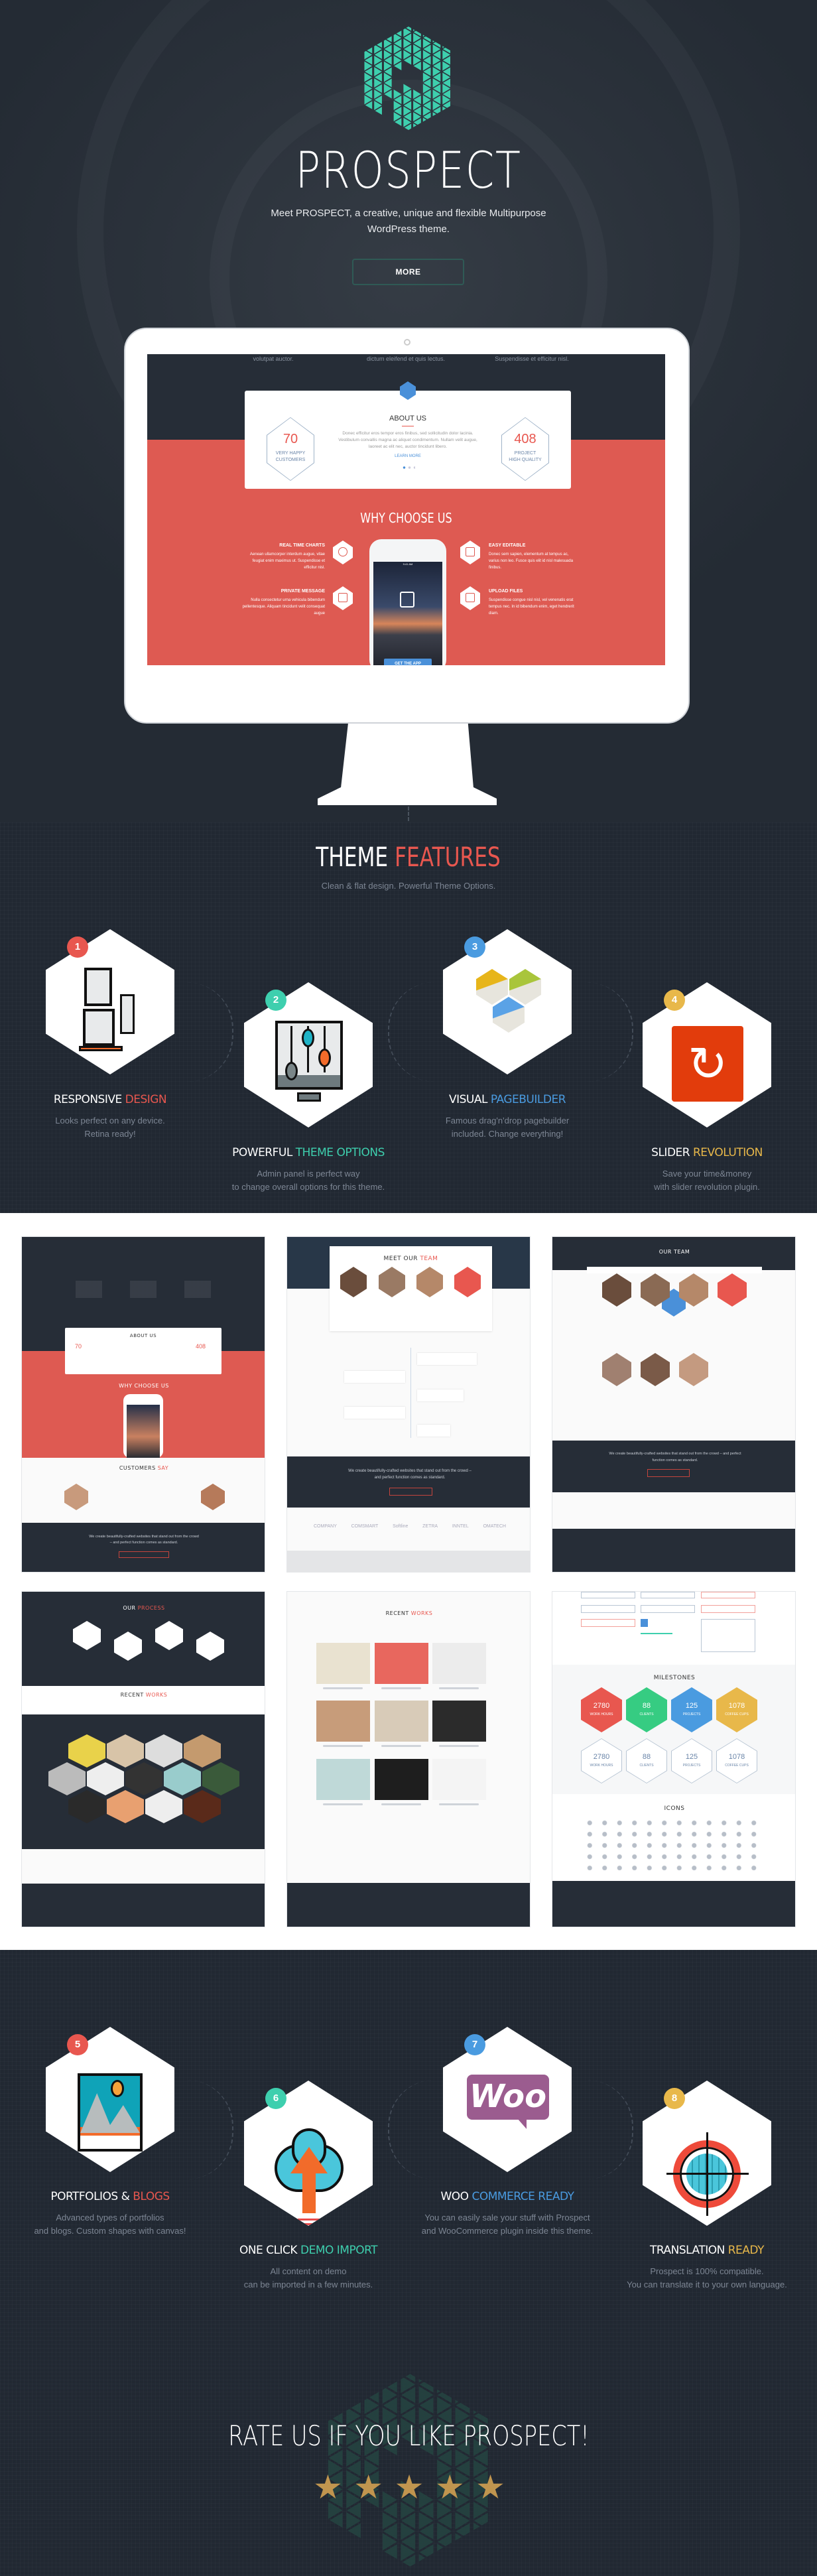 The height and width of the screenshot is (2576, 817). What do you see at coordinates (430, 1527) in the screenshot?
I see `client-logo: ZETRA` at bounding box center [430, 1527].